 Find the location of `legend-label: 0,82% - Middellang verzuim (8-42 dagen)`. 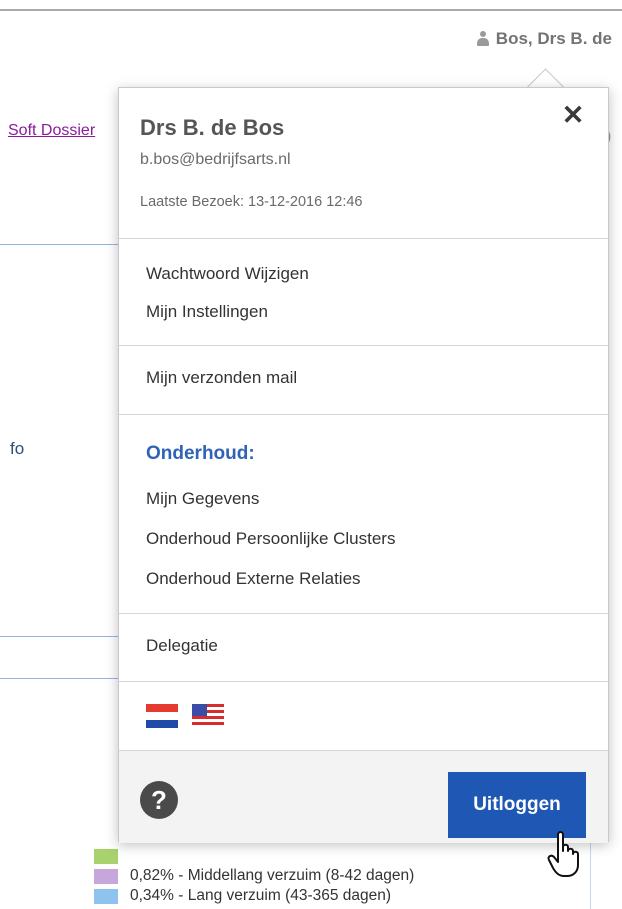

legend-label: 0,82% - Middellang verzuim (8-42 dagen) is located at coordinates (272, 875).